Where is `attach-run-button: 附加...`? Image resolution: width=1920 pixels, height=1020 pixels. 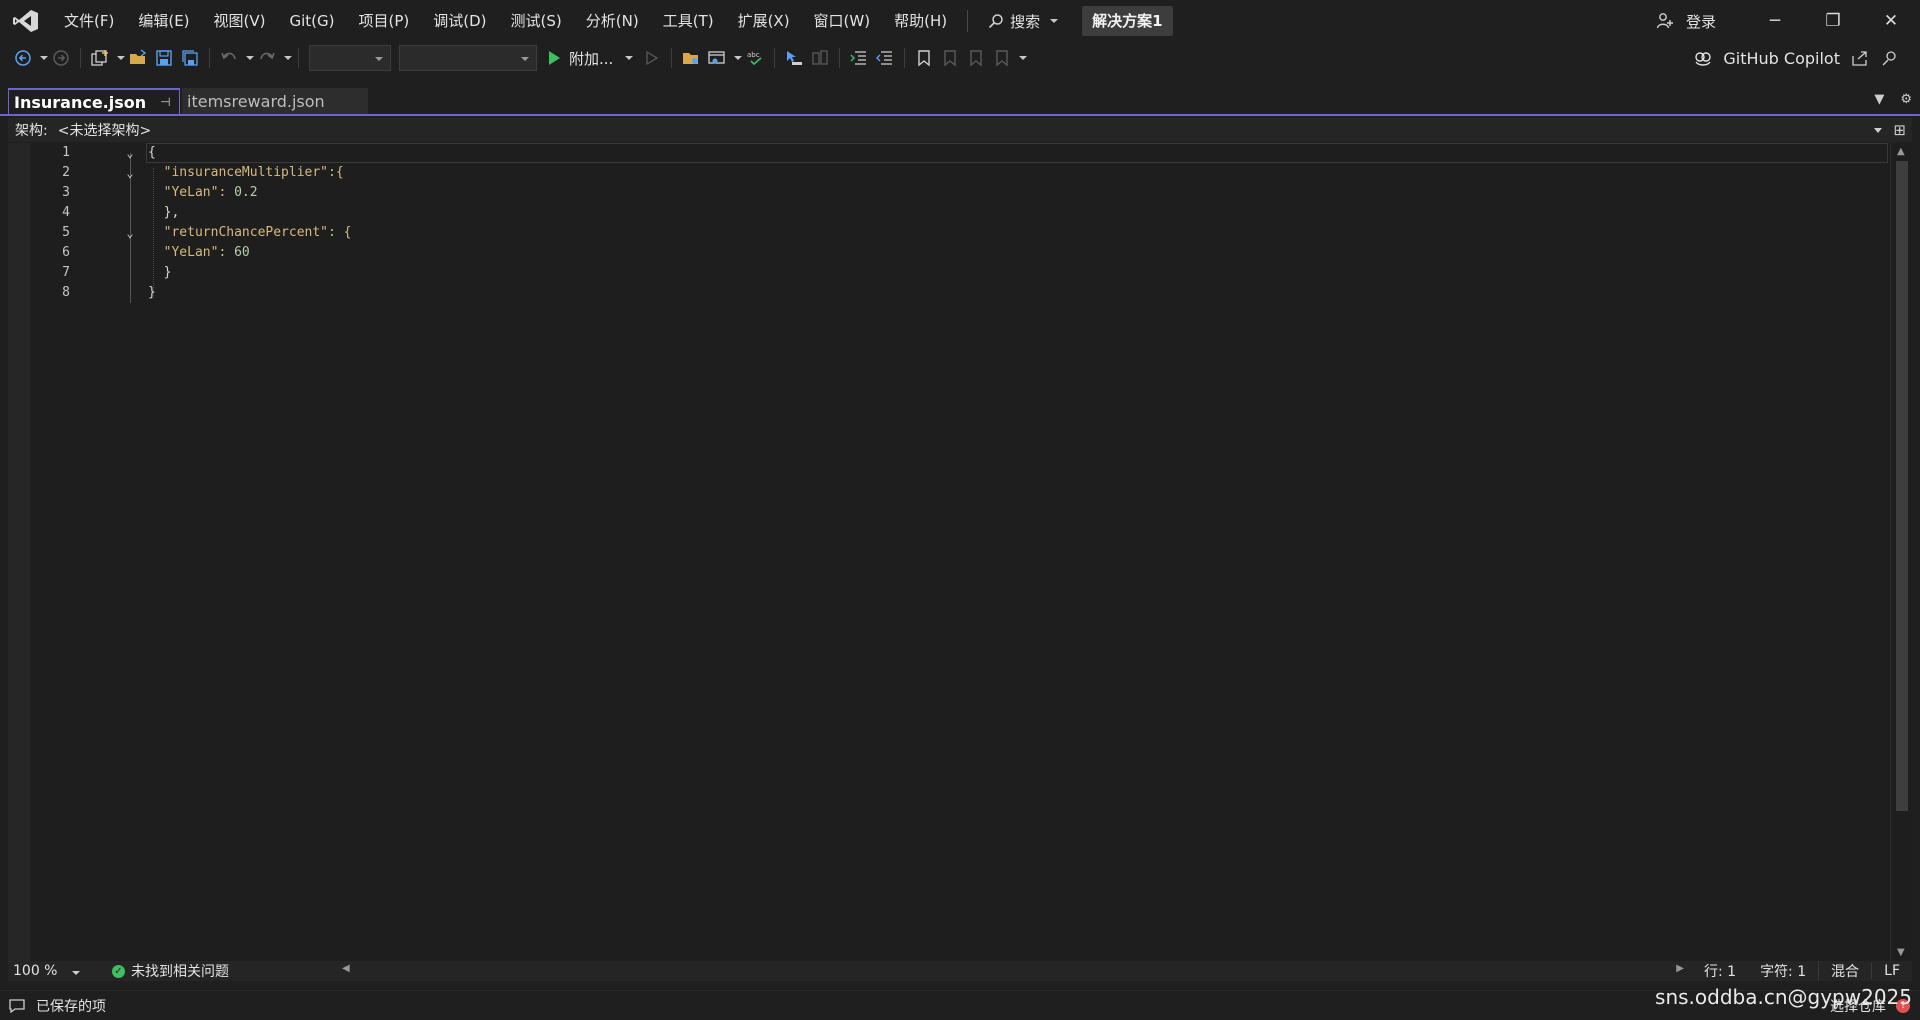
attach-run-button: 附加... is located at coordinates (590, 58).